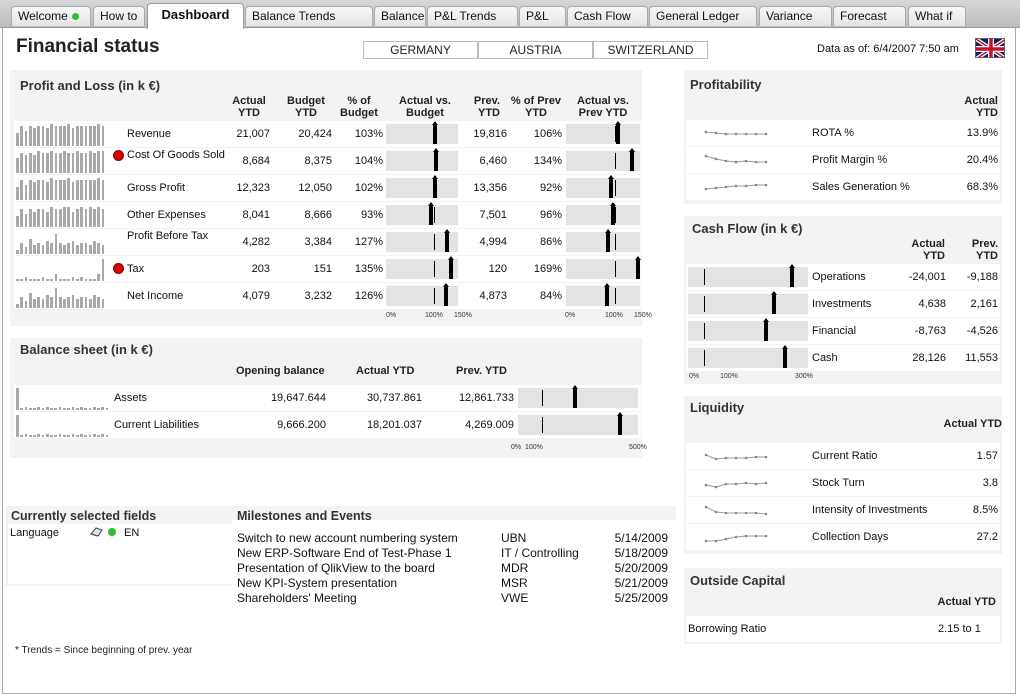 The height and width of the screenshot is (696, 1020). I want to click on tab-label: Dashboard, so click(195, 14).